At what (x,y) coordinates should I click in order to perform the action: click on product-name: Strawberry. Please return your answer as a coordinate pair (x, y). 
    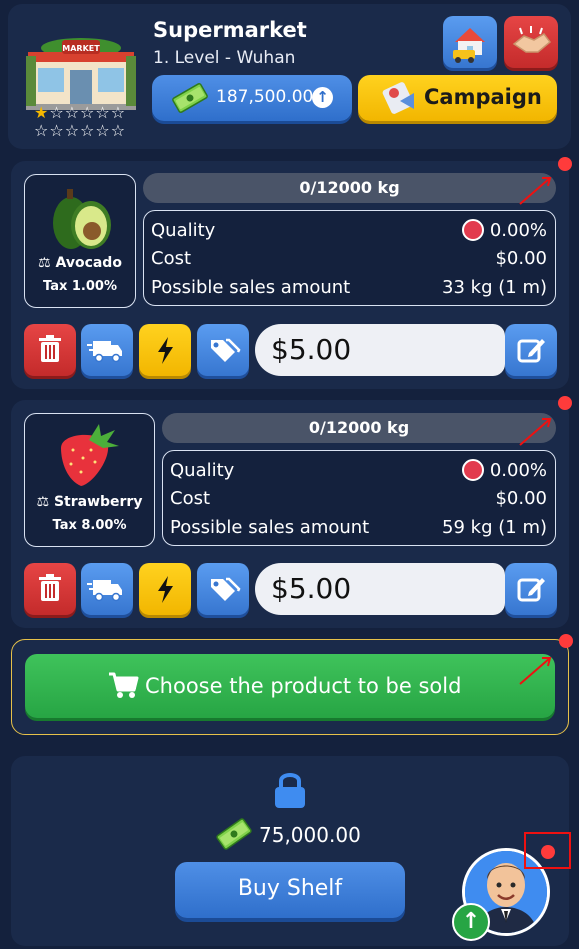
    Looking at the image, I should click on (98, 502).